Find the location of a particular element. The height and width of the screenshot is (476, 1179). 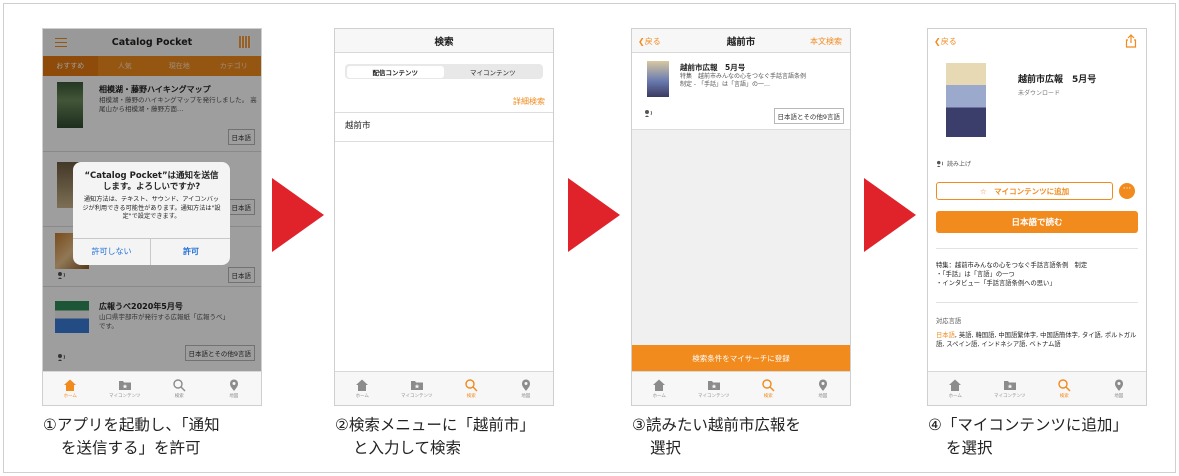

page-title: 検索 is located at coordinates (444, 42).